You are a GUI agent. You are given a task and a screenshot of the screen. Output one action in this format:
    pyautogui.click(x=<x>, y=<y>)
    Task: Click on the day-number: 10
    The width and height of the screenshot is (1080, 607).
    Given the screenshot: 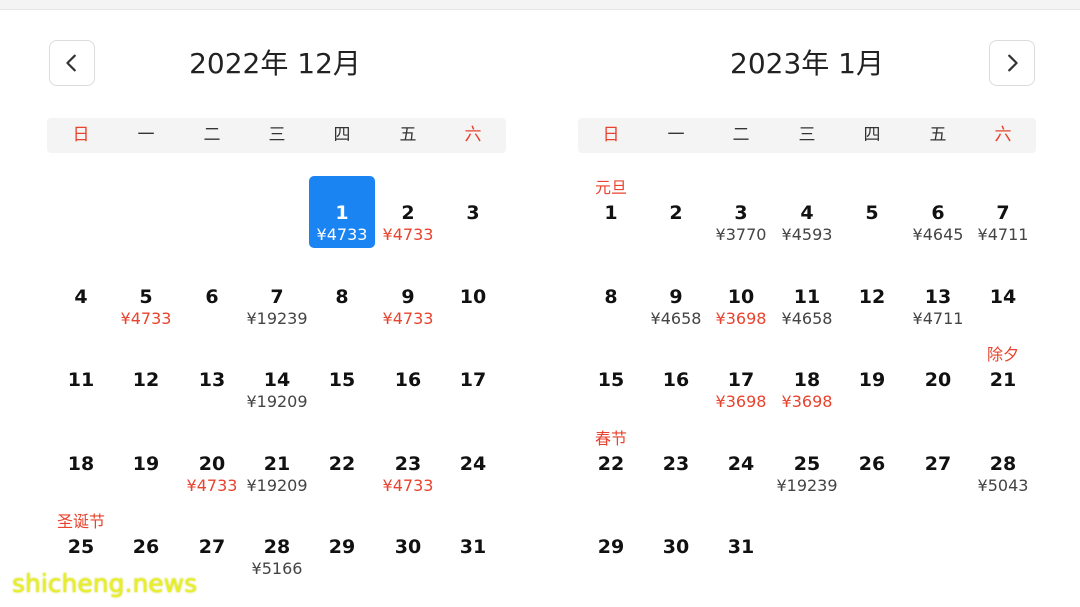 What is the action you would take?
    pyautogui.click(x=473, y=297)
    